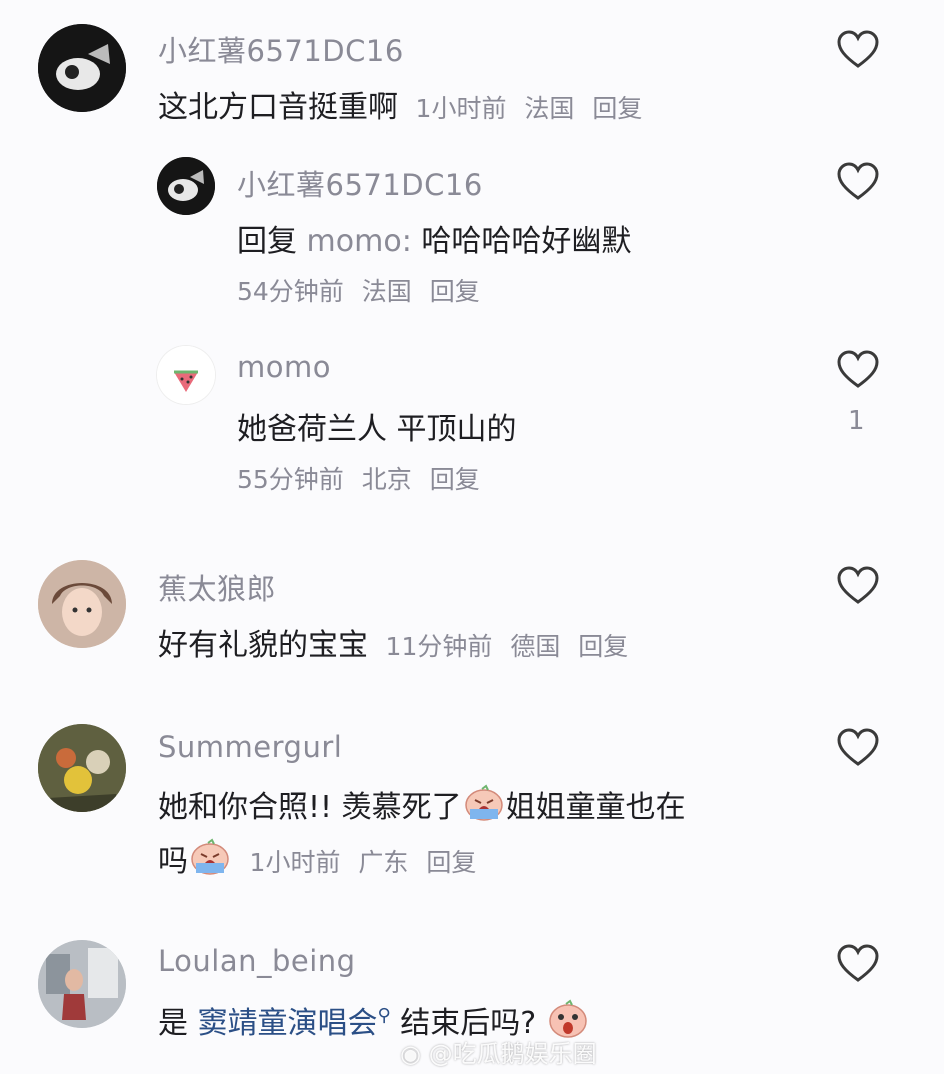  What do you see at coordinates (290, 291) in the screenshot?
I see `comment-time: 54分钟前` at bounding box center [290, 291].